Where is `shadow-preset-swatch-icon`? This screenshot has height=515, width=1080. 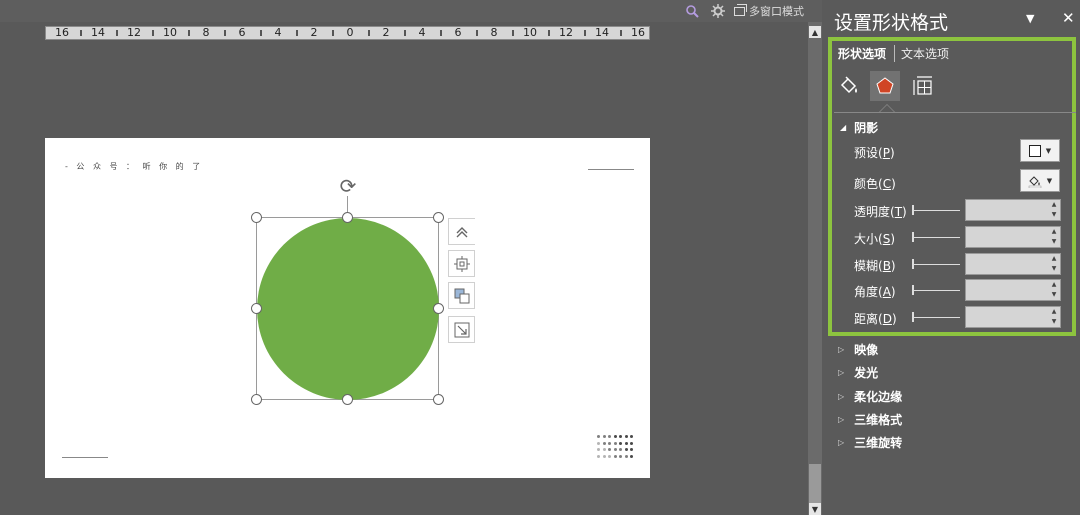
shadow-preset-swatch-icon is located at coordinates (1034, 150).